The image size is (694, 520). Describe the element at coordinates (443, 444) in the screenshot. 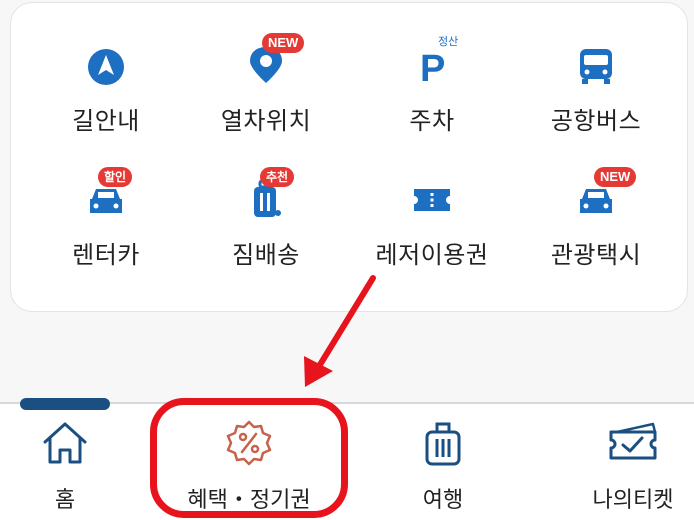

I see `suitcase-icon` at that location.